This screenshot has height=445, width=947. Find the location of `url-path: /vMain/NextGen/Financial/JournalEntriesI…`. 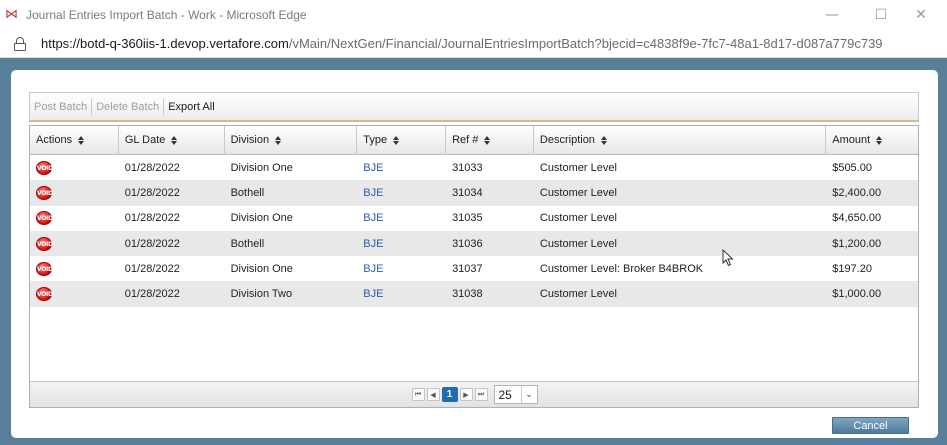

url-path: /vMain/NextGen/Financial/JournalEntriesI… is located at coordinates (585, 43).